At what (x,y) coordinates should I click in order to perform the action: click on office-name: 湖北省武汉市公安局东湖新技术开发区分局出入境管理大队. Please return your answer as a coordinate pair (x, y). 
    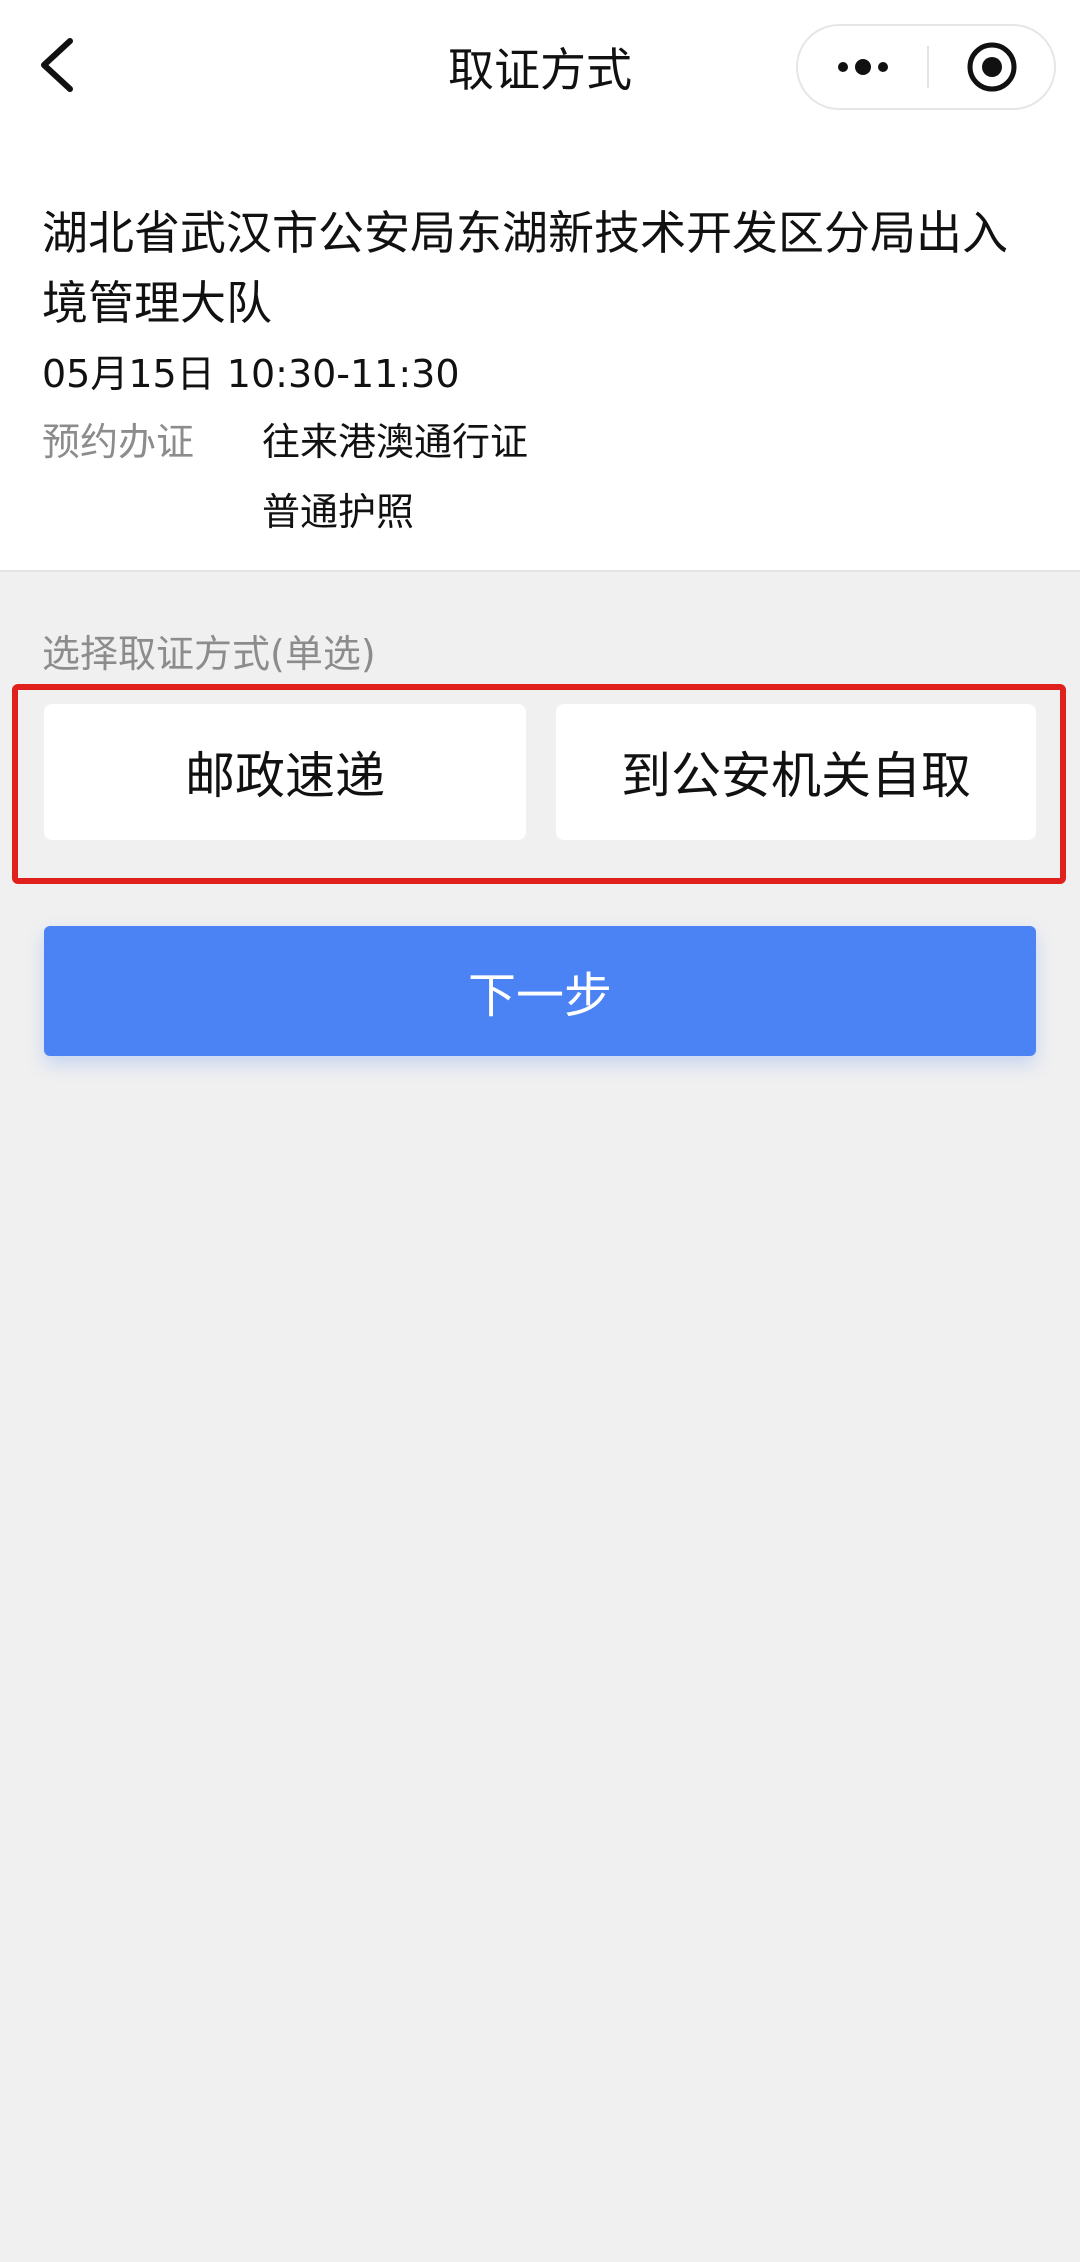
    Looking at the image, I should click on (525, 268).